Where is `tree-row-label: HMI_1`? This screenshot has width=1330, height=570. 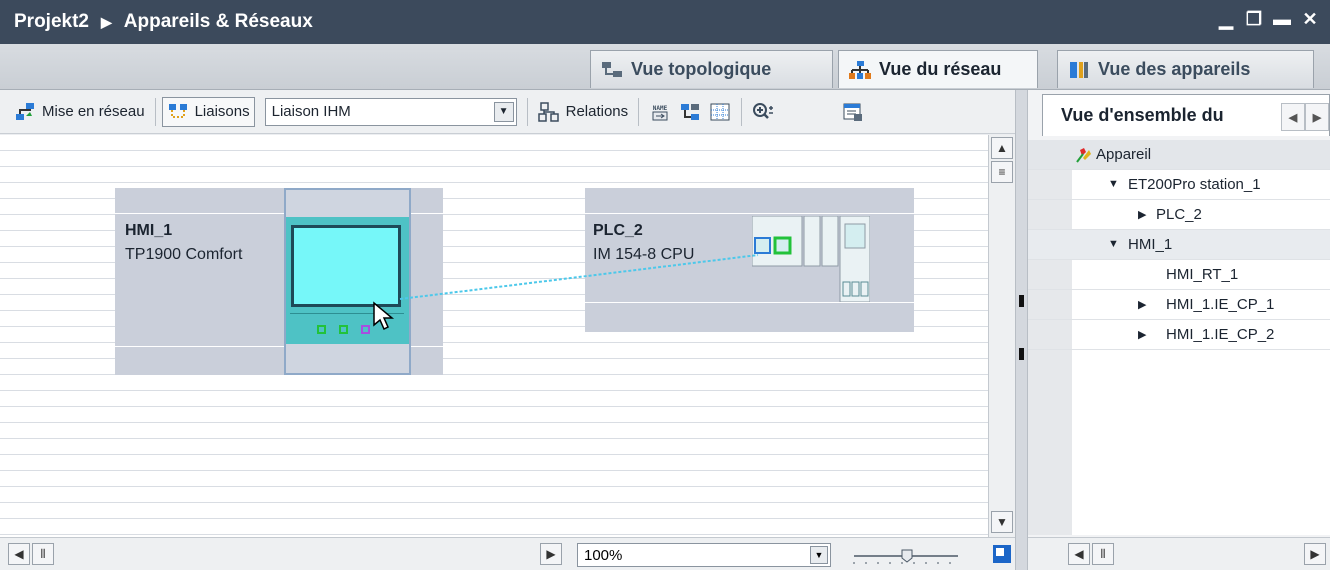 tree-row-label: HMI_1 is located at coordinates (1150, 244).